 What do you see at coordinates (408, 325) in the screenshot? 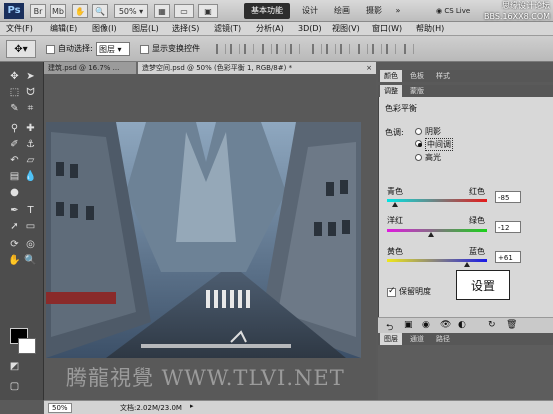
I see `expand-view-icon: ▣` at bounding box center [408, 325].